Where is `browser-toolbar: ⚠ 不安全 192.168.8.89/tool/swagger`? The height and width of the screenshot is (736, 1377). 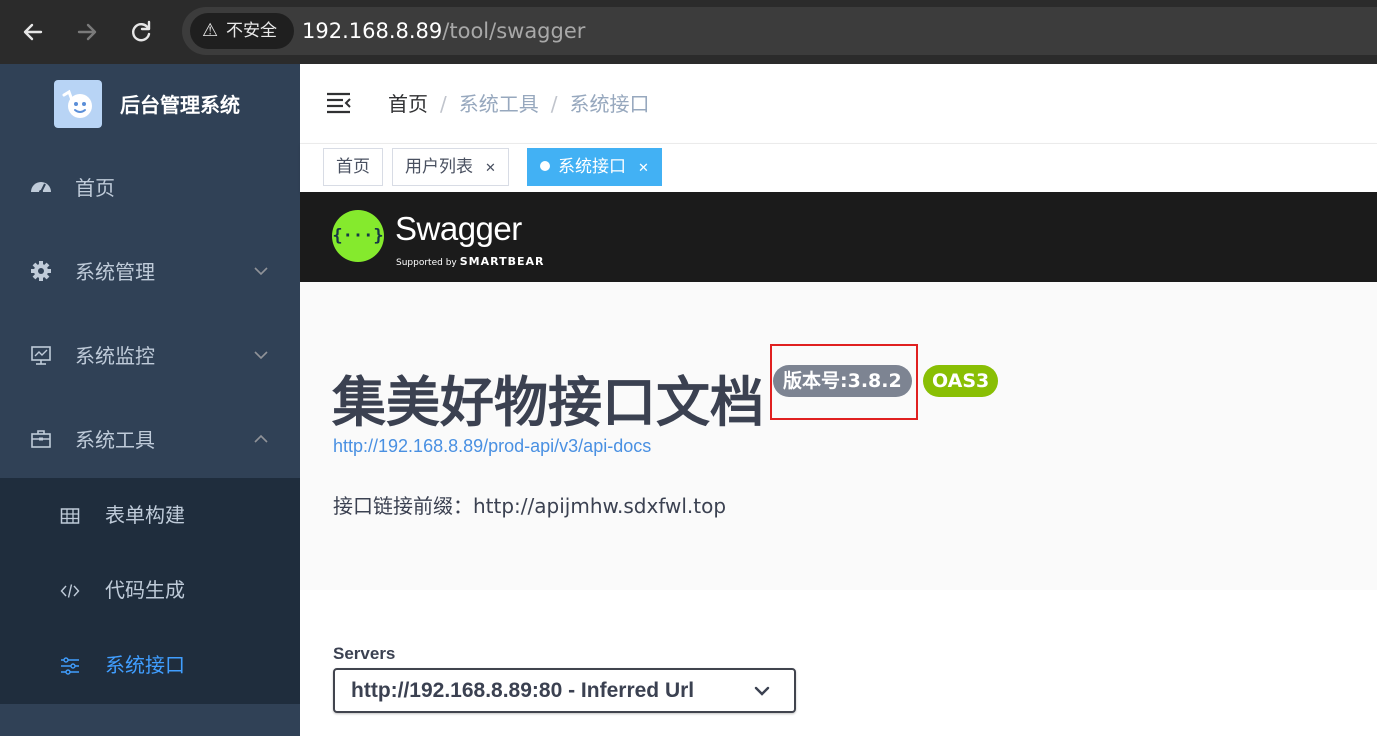 browser-toolbar: ⚠ 不安全 192.168.8.89/tool/swagger is located at coordinates (688, 32).